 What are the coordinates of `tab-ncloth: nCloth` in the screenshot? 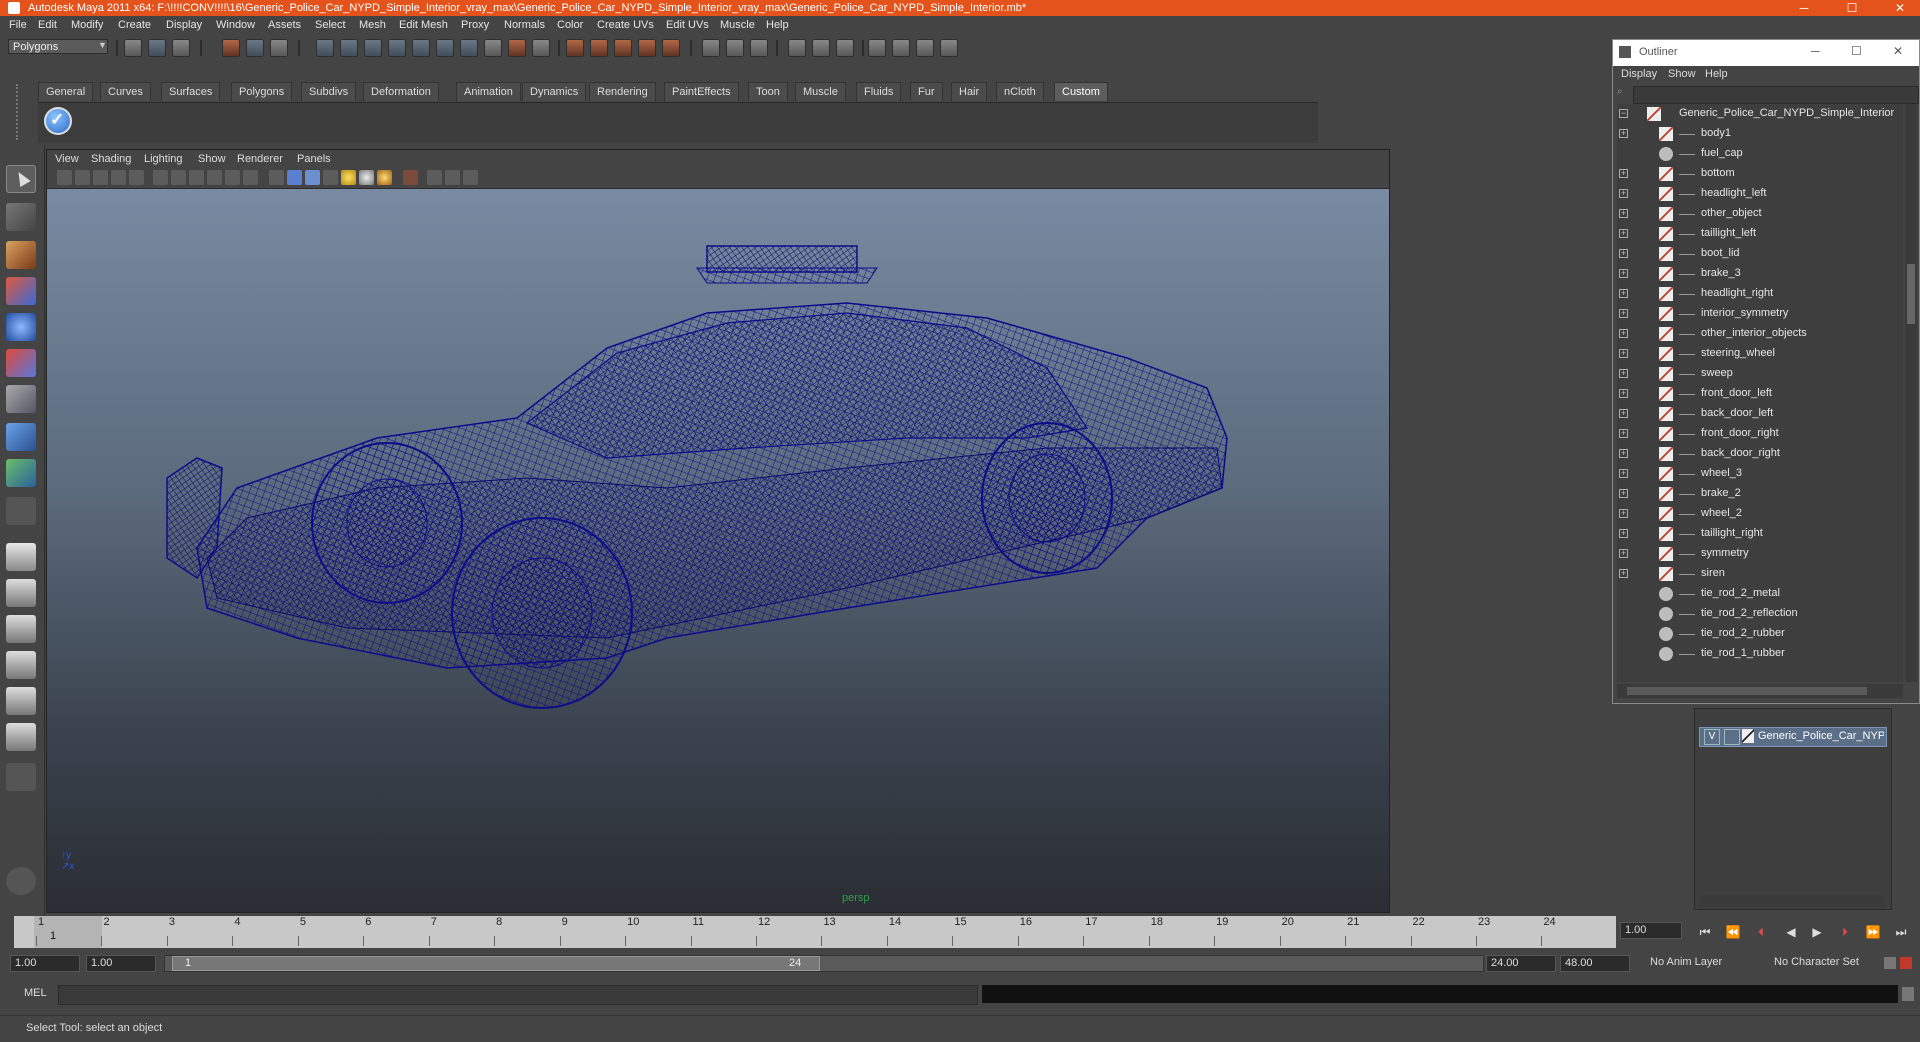 It's located at (1020, 91).